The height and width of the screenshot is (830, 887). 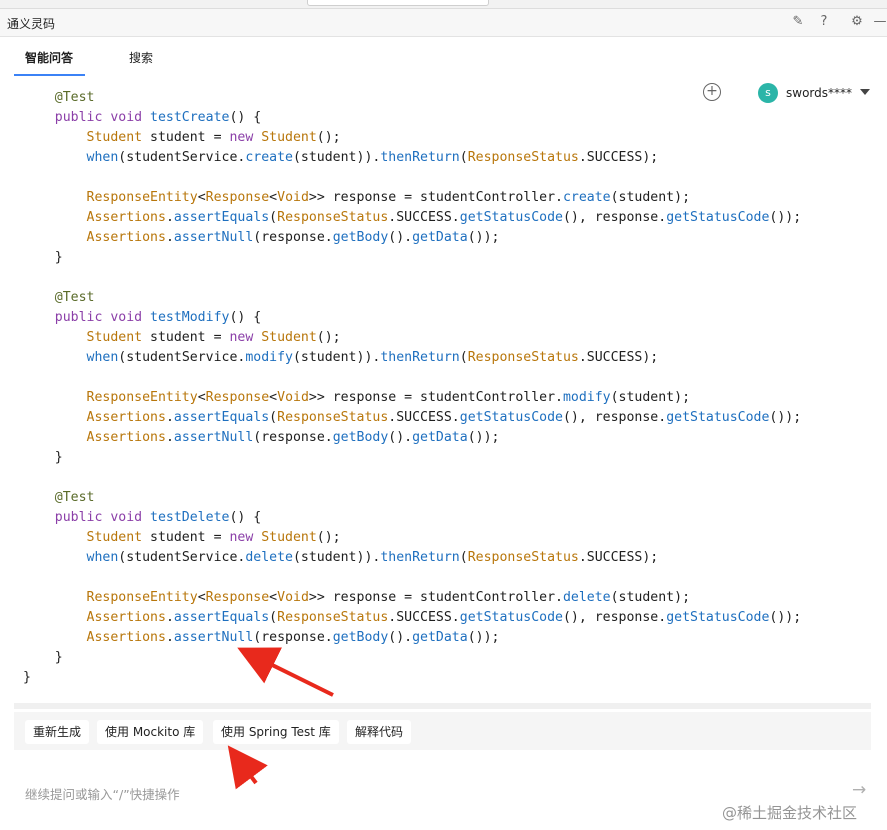 What do you see at coordinates (102, 317) in the screenshot?
I see `code-token: public void` at bounding box center [102, 317].